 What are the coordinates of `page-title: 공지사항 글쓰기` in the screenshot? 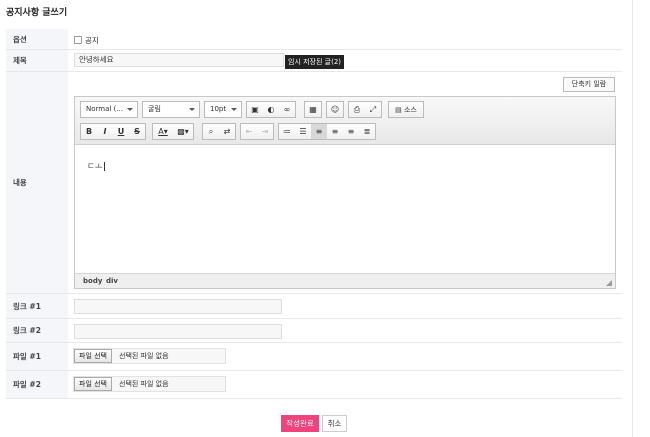 It's located at (37, 13).